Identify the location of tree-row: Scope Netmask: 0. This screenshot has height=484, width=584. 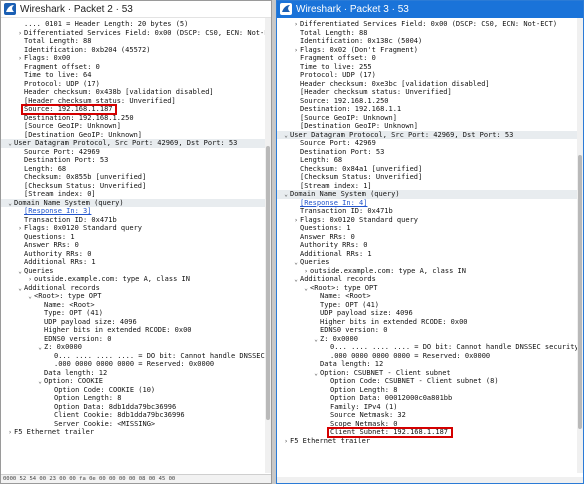
(430, 424).